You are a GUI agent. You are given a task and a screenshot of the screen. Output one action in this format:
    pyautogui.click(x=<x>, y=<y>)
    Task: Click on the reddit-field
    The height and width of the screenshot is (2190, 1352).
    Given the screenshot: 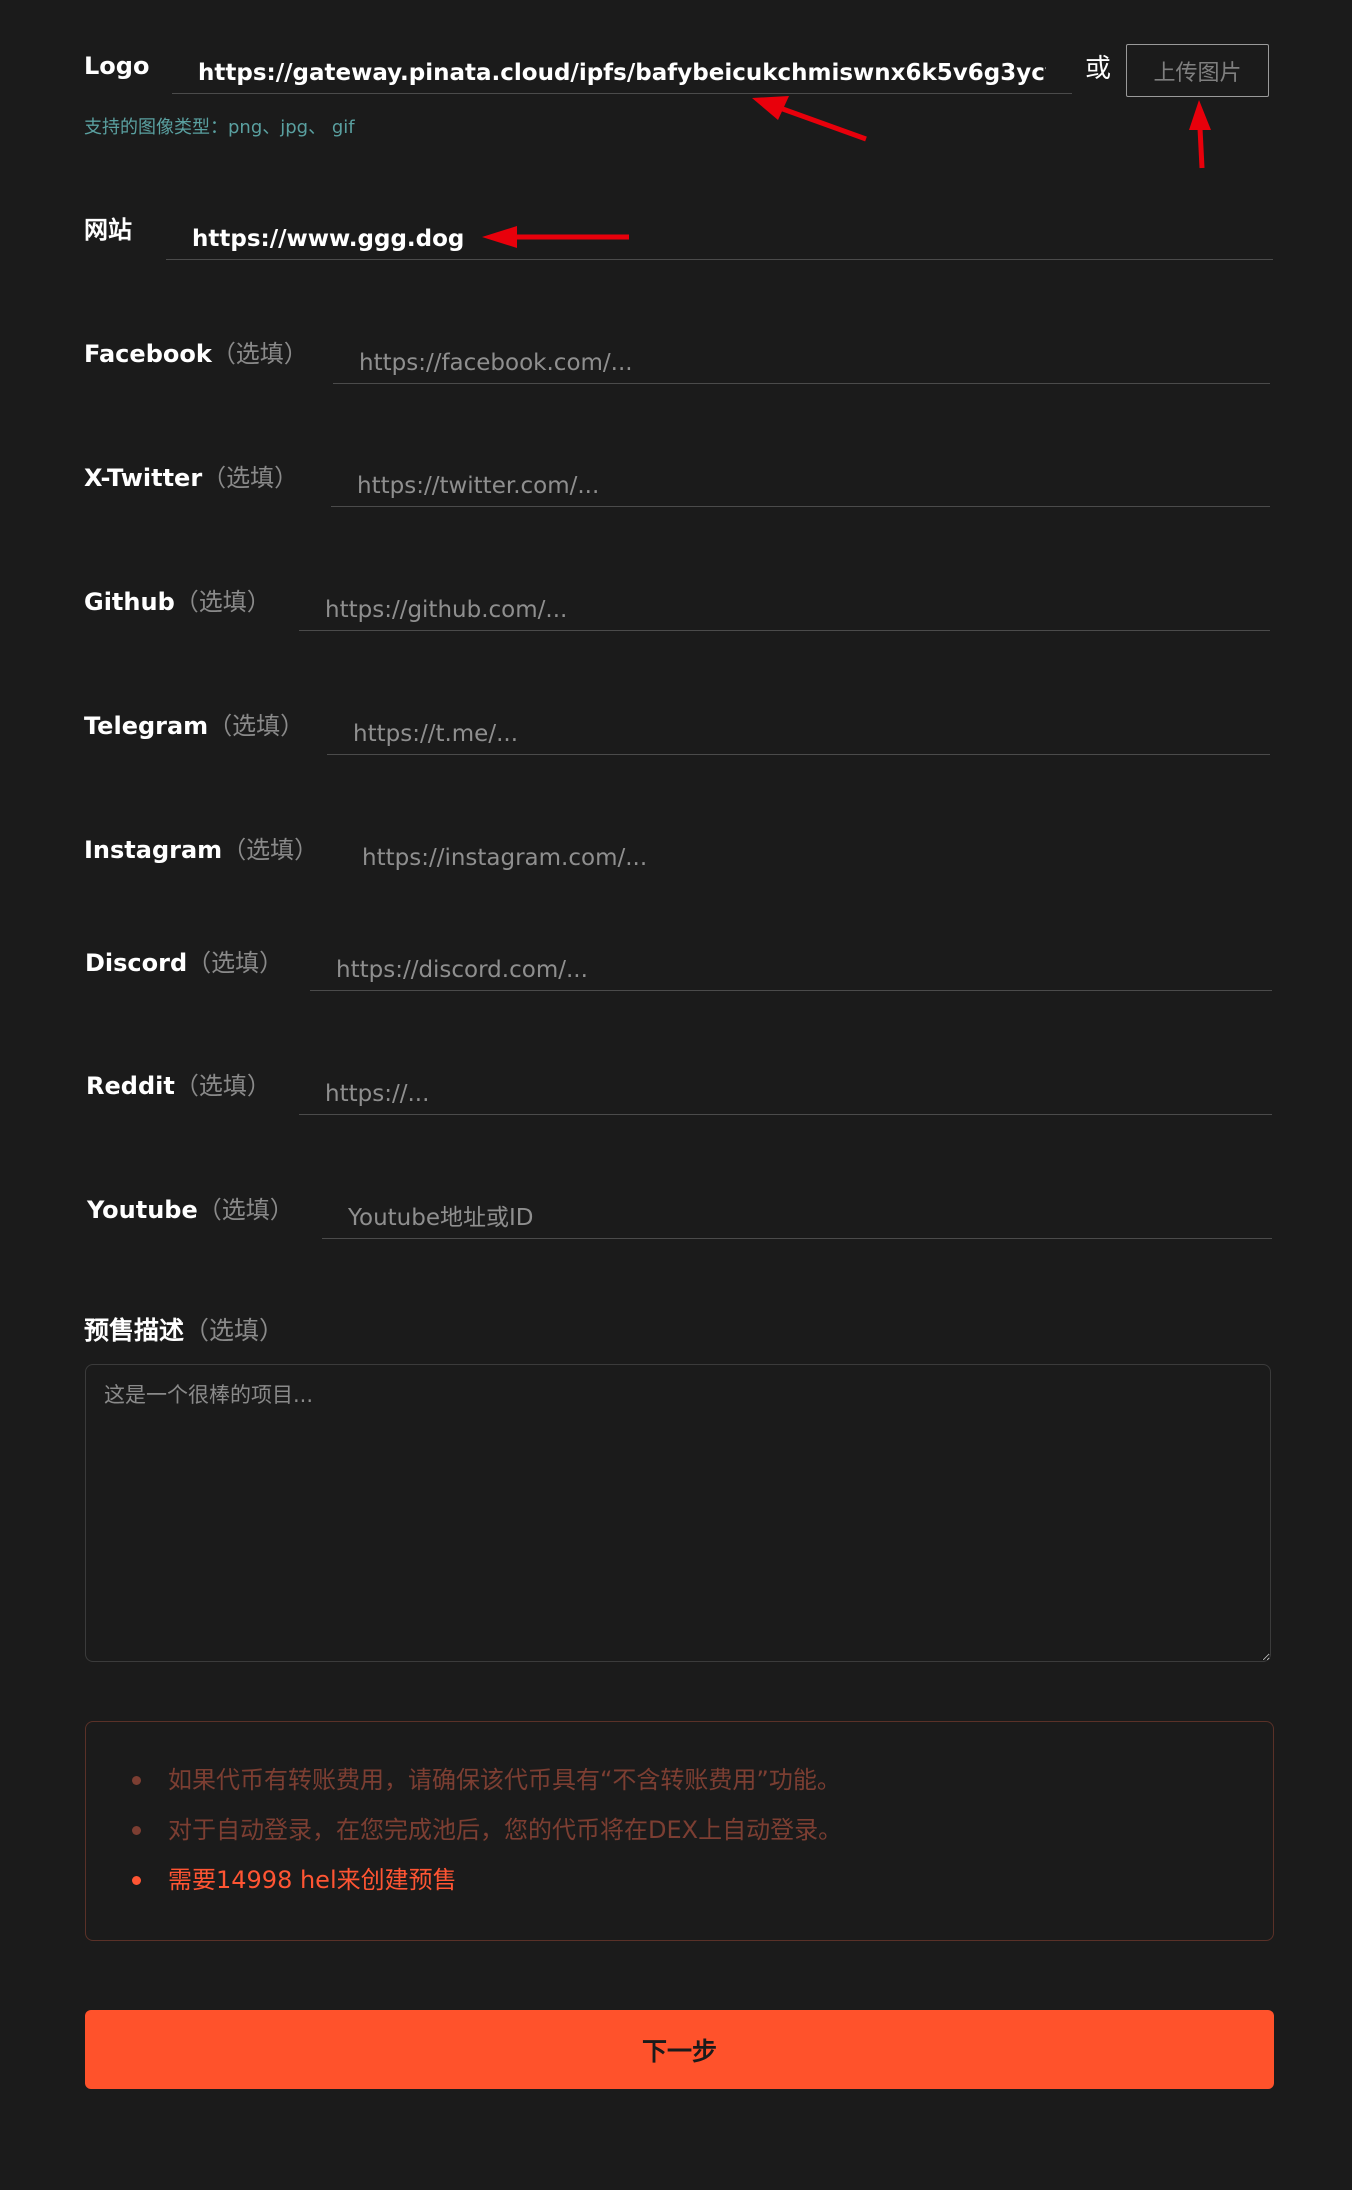 What is the action you would take?
    pyautogui.click(x=785, y=1090)
    